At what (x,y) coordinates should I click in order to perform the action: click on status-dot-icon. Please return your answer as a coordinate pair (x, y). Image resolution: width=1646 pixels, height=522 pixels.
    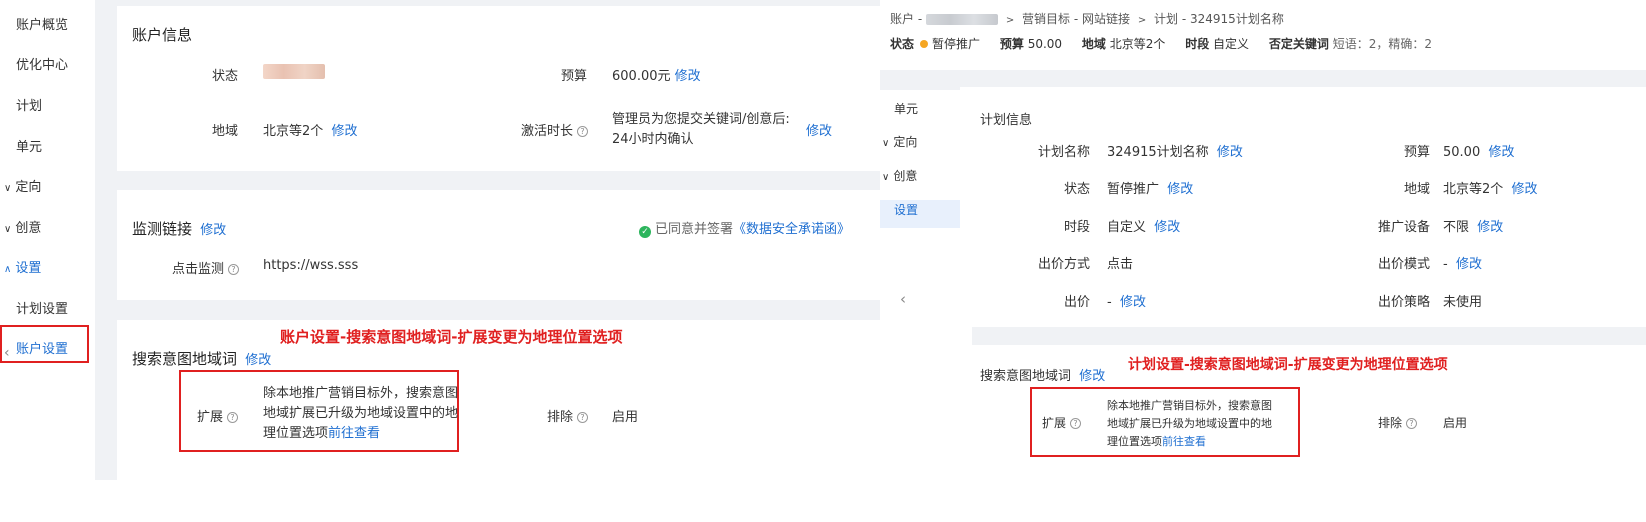
    Looking at the image, I should click on (924, 44).